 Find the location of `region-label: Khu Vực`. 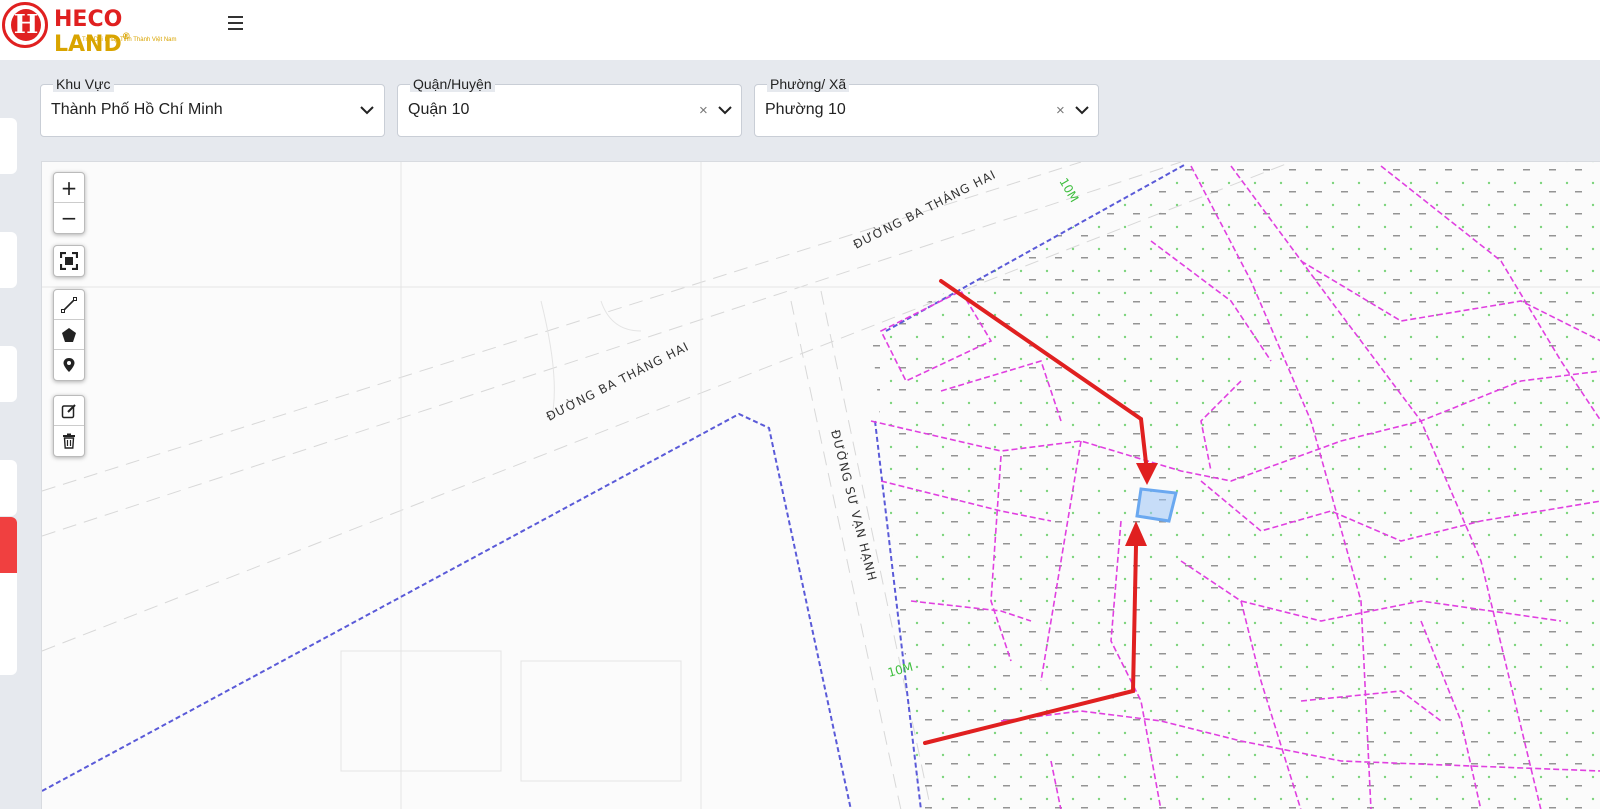

region-label: Khu Vực is located at coordinates (83, 84).